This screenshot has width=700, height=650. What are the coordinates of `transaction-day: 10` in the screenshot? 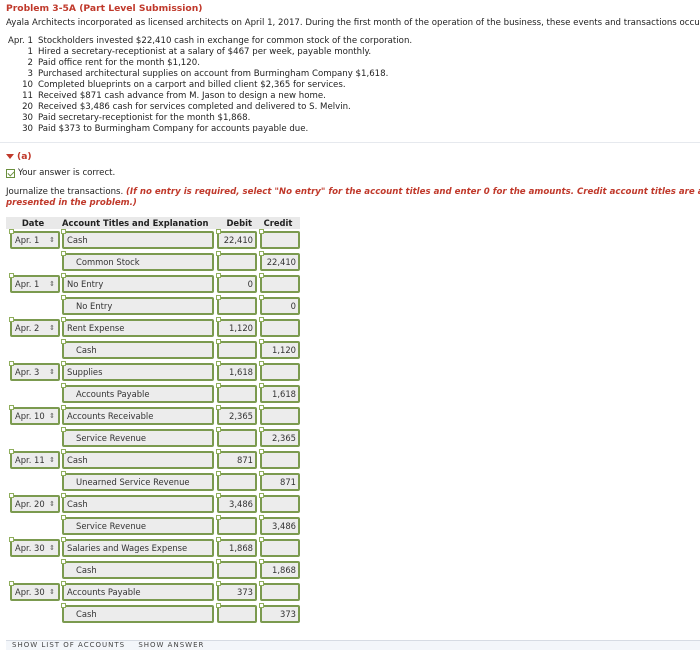 It's located at (27, 85).